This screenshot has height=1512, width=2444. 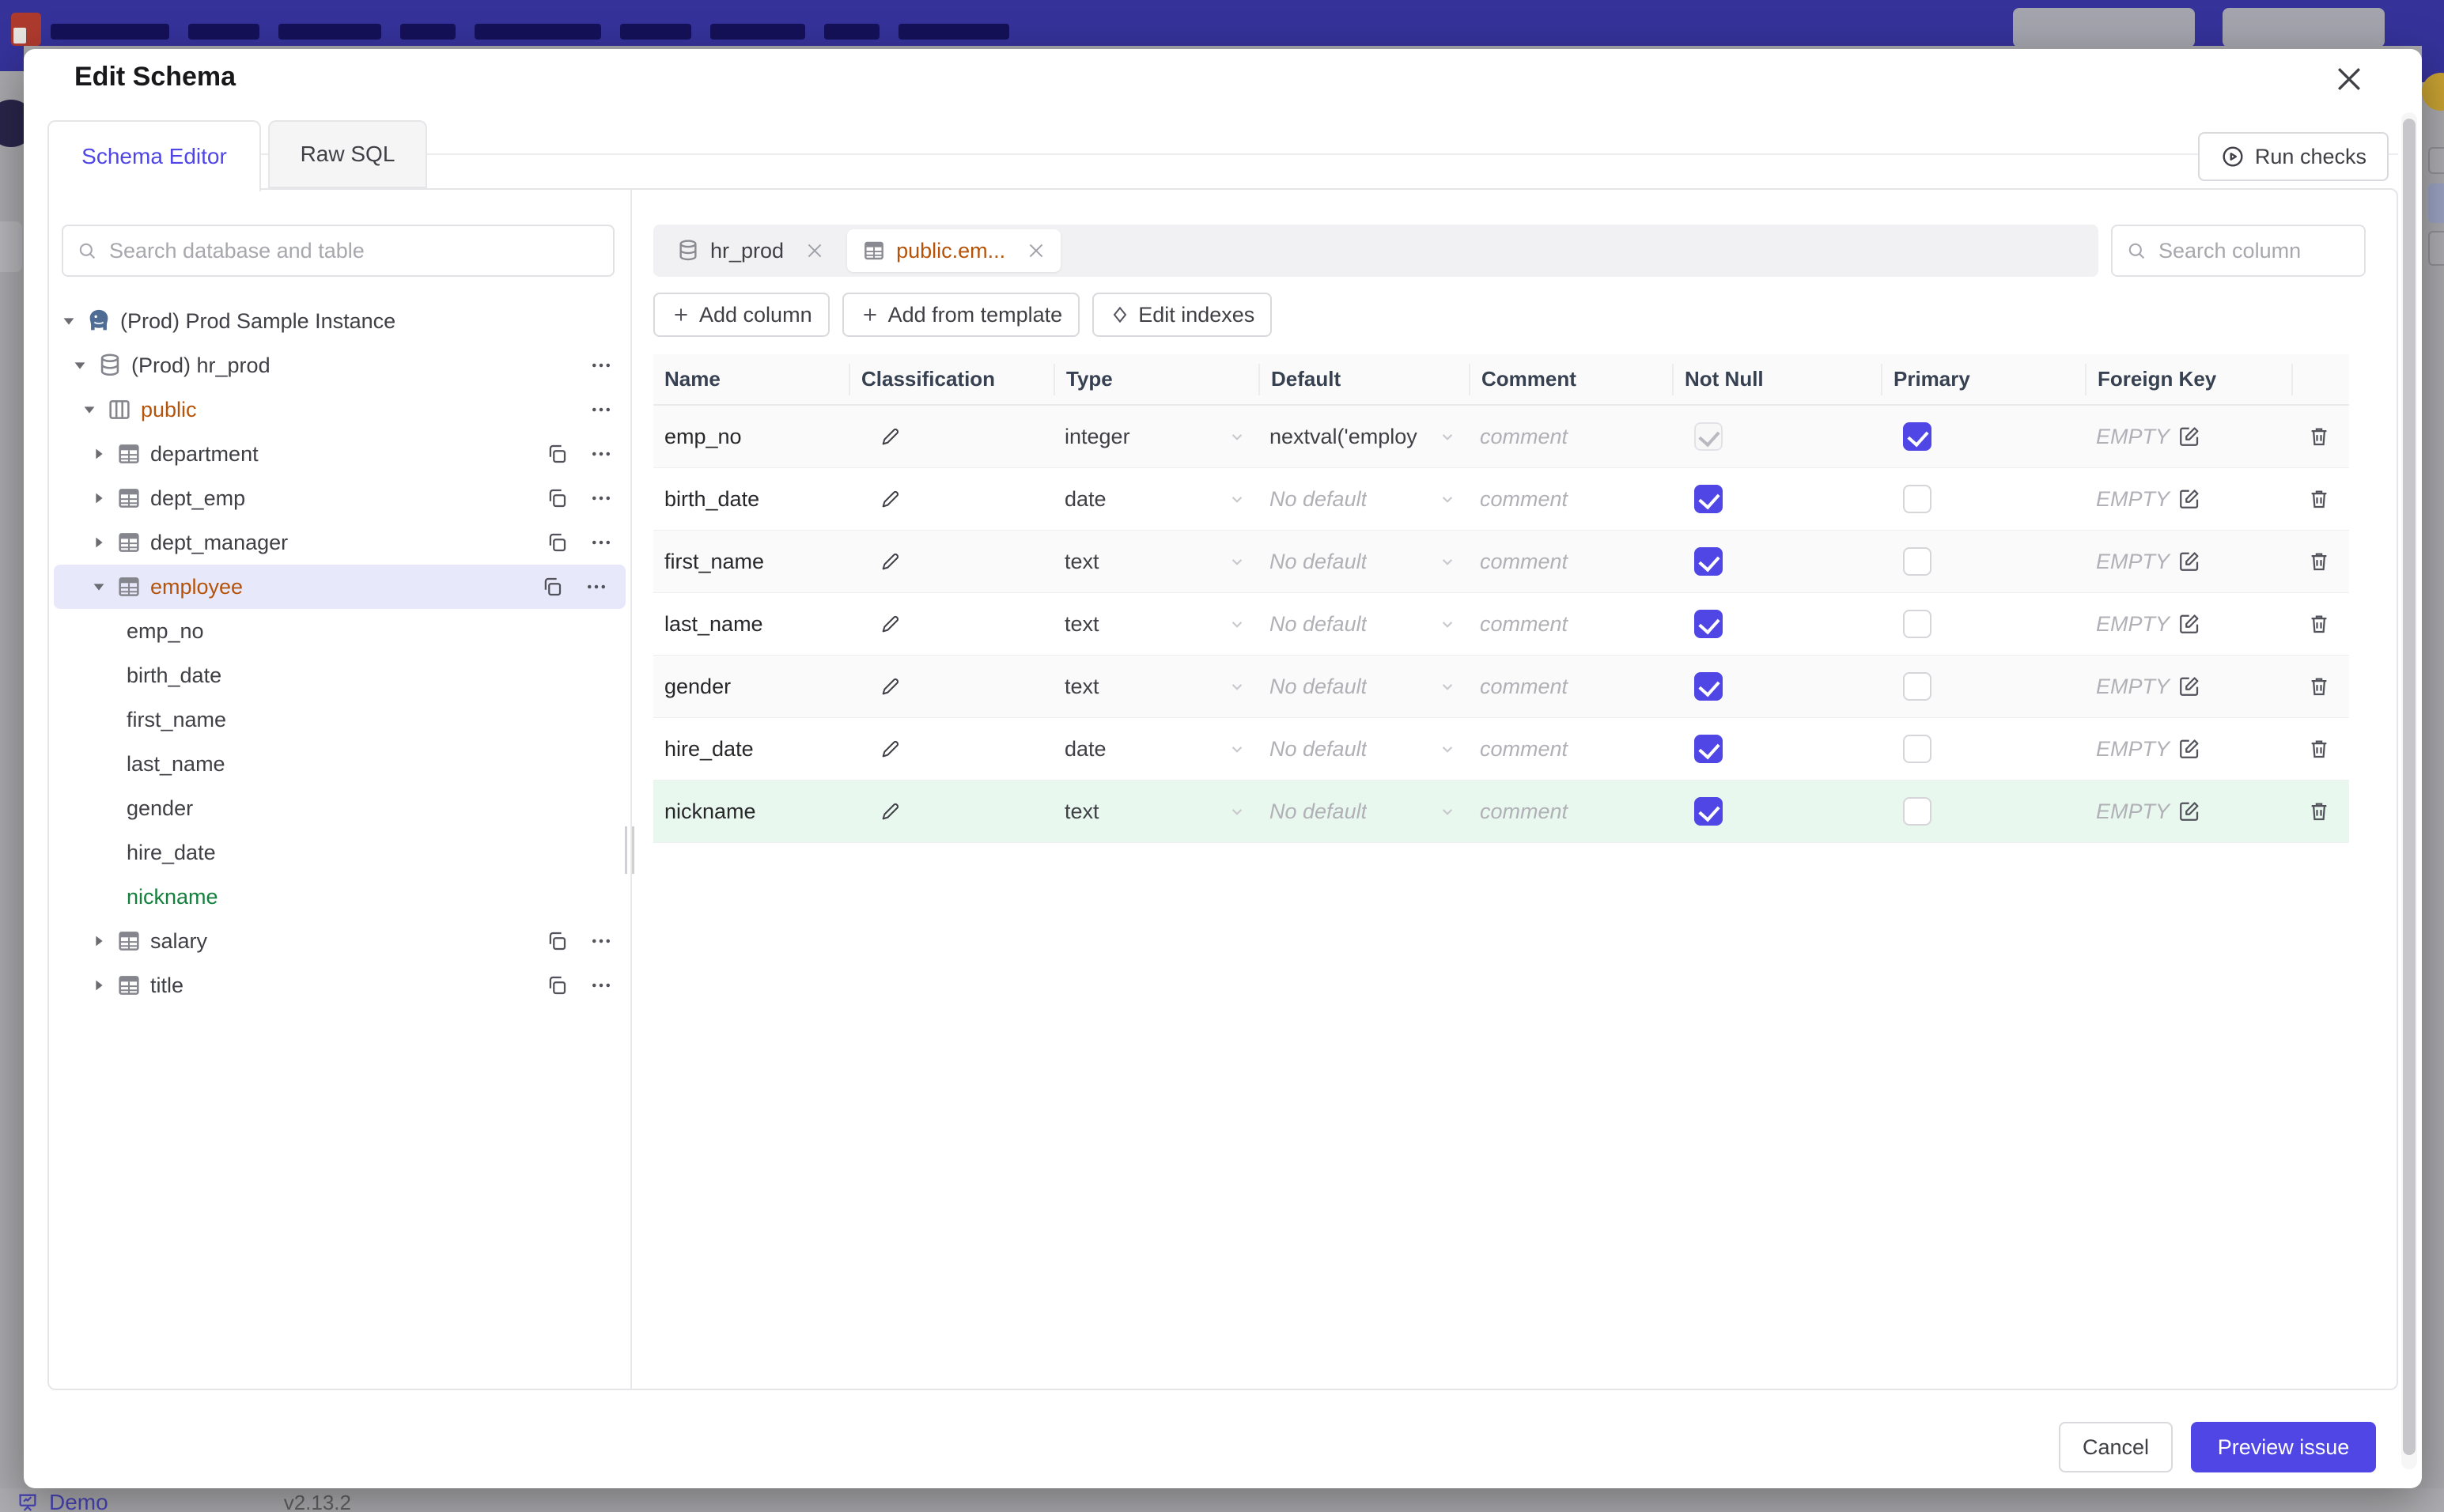 I want to click on tab-chip-database: hr_prod, so click(x=750, y=251).